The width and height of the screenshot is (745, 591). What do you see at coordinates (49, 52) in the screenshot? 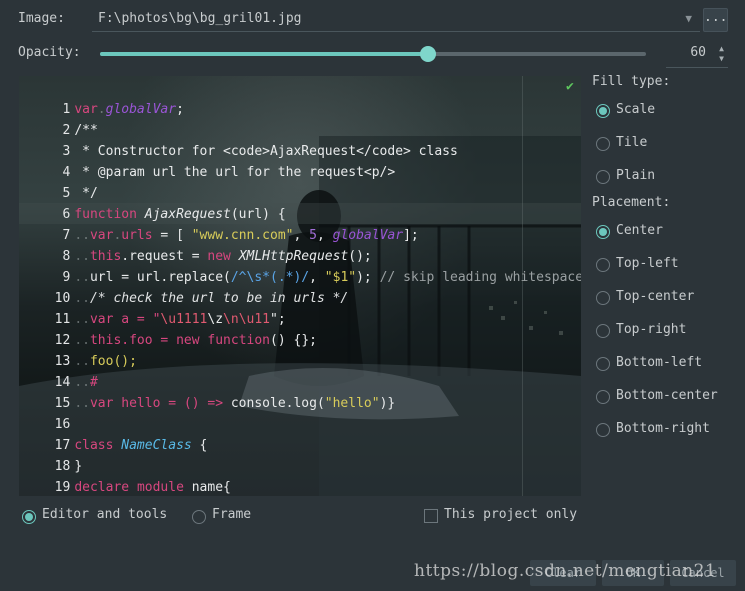
I see `opacity-label: Opacity:` at bounding box center [49, 52].